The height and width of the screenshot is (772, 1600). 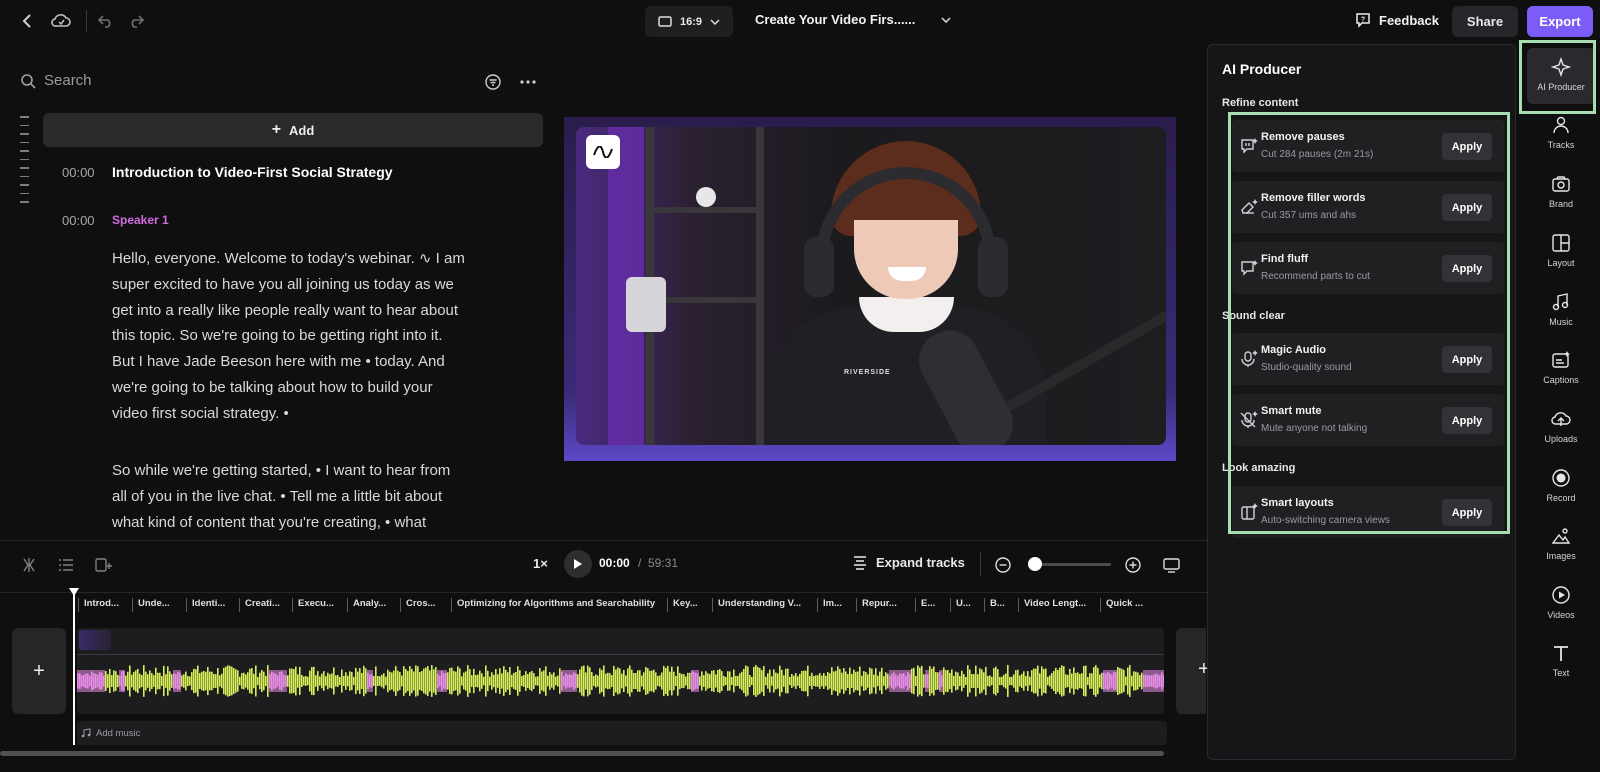 I want to click on zoom-out-icon, so click(x=1003, y=565).